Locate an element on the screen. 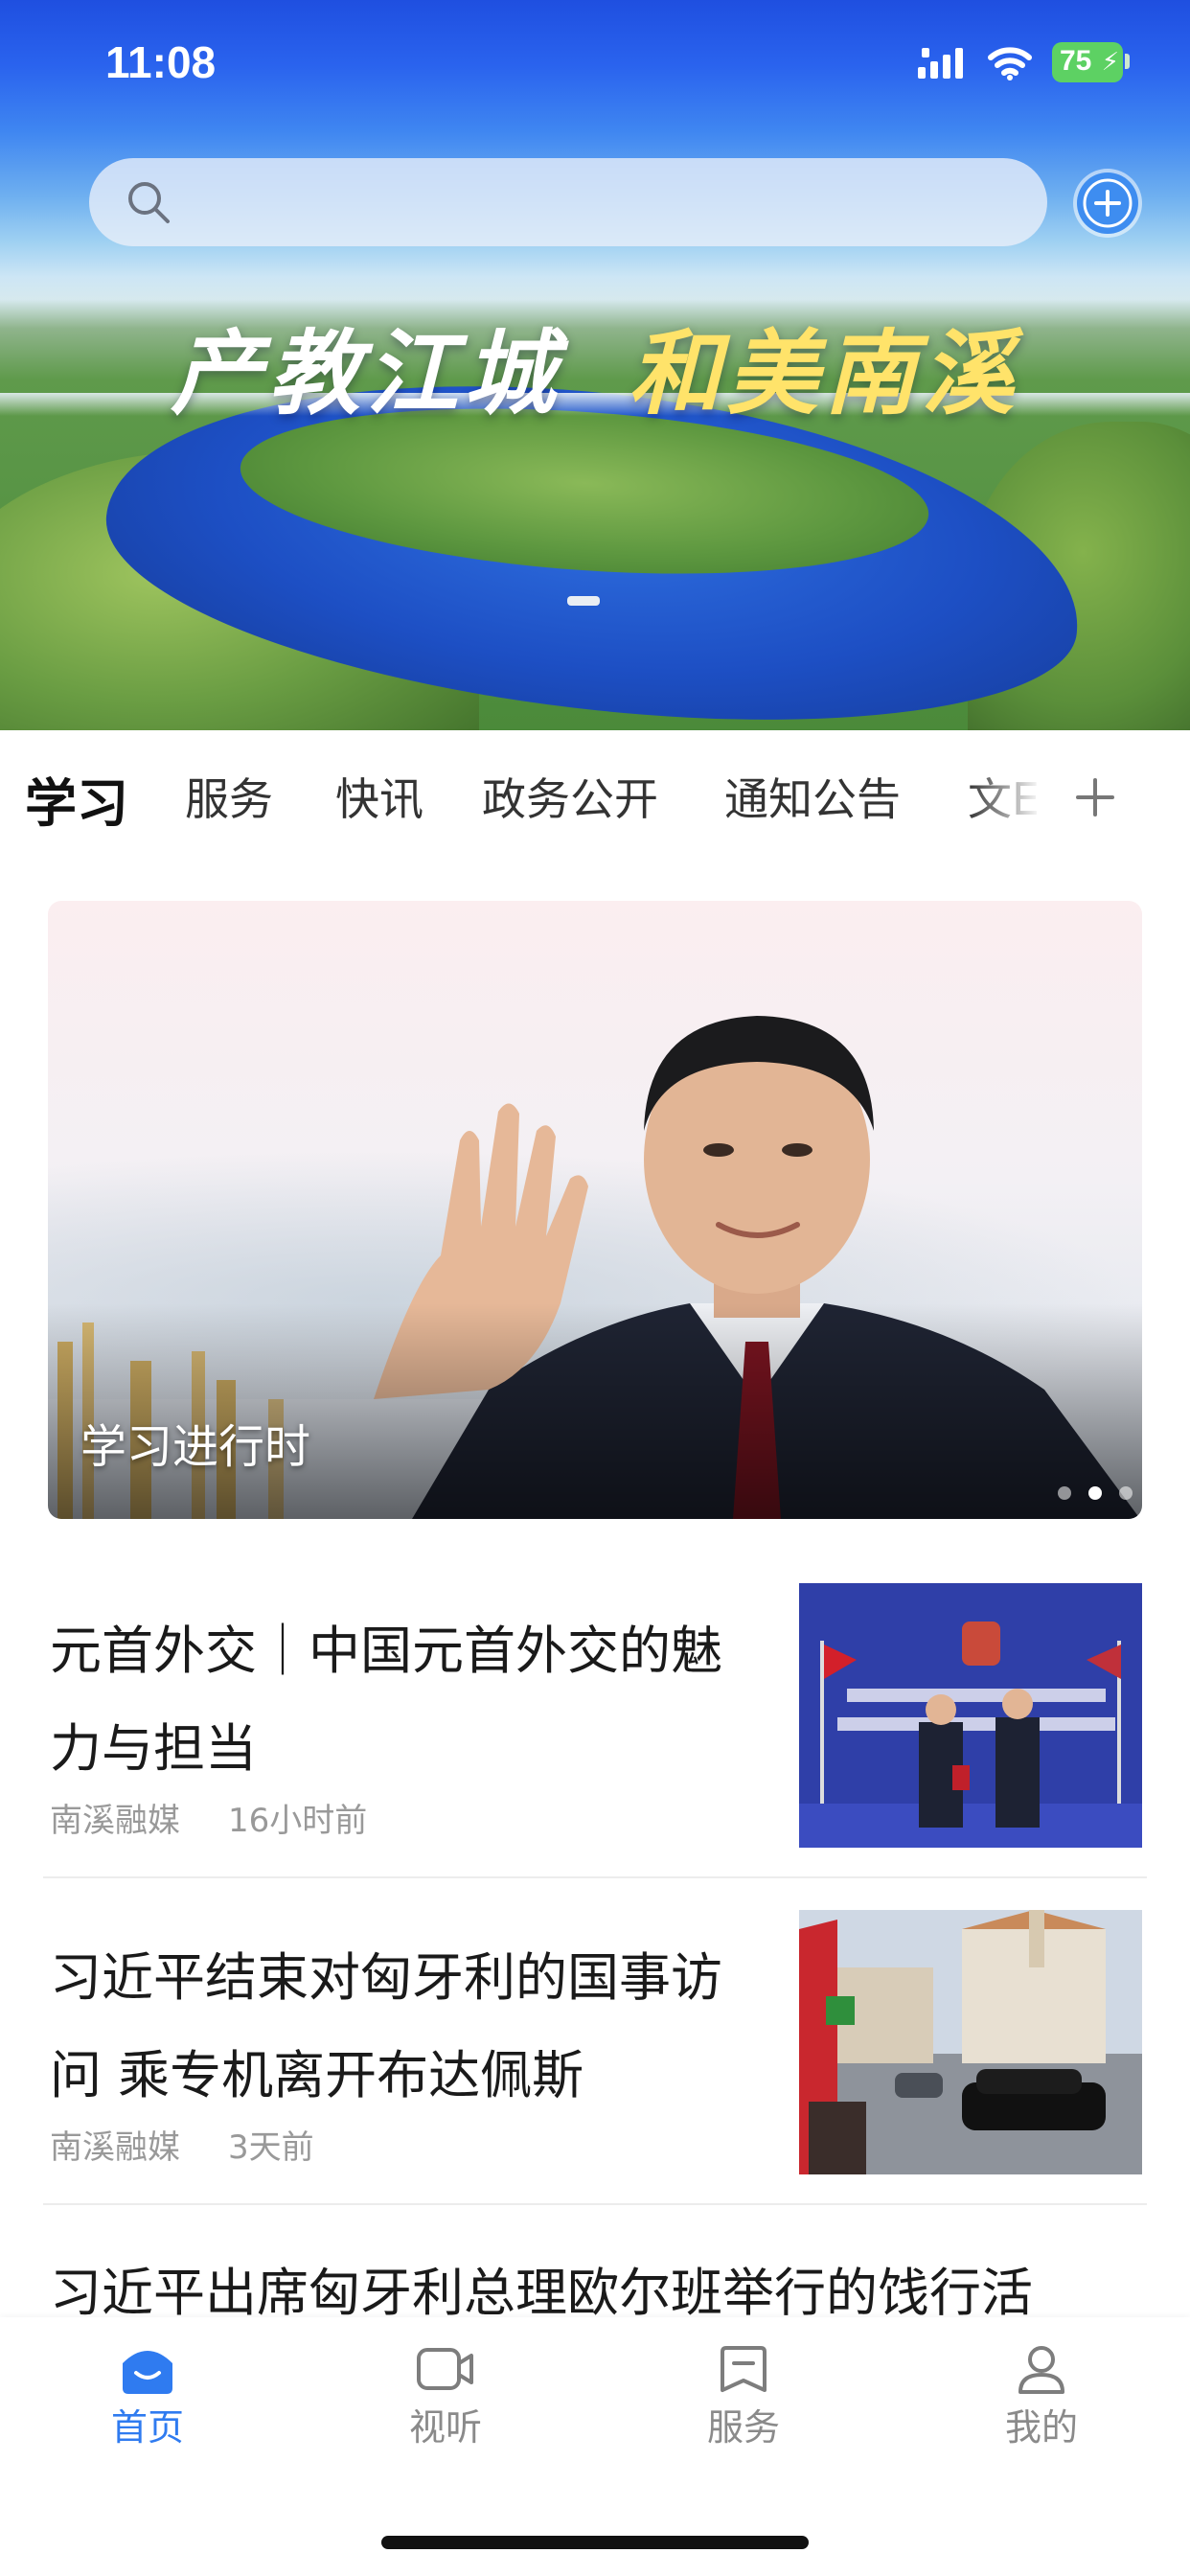 This screenshot has width=1190, height=2576. news-meta: 南溪融媒 3天前 is located at coordinates (182, 2144).